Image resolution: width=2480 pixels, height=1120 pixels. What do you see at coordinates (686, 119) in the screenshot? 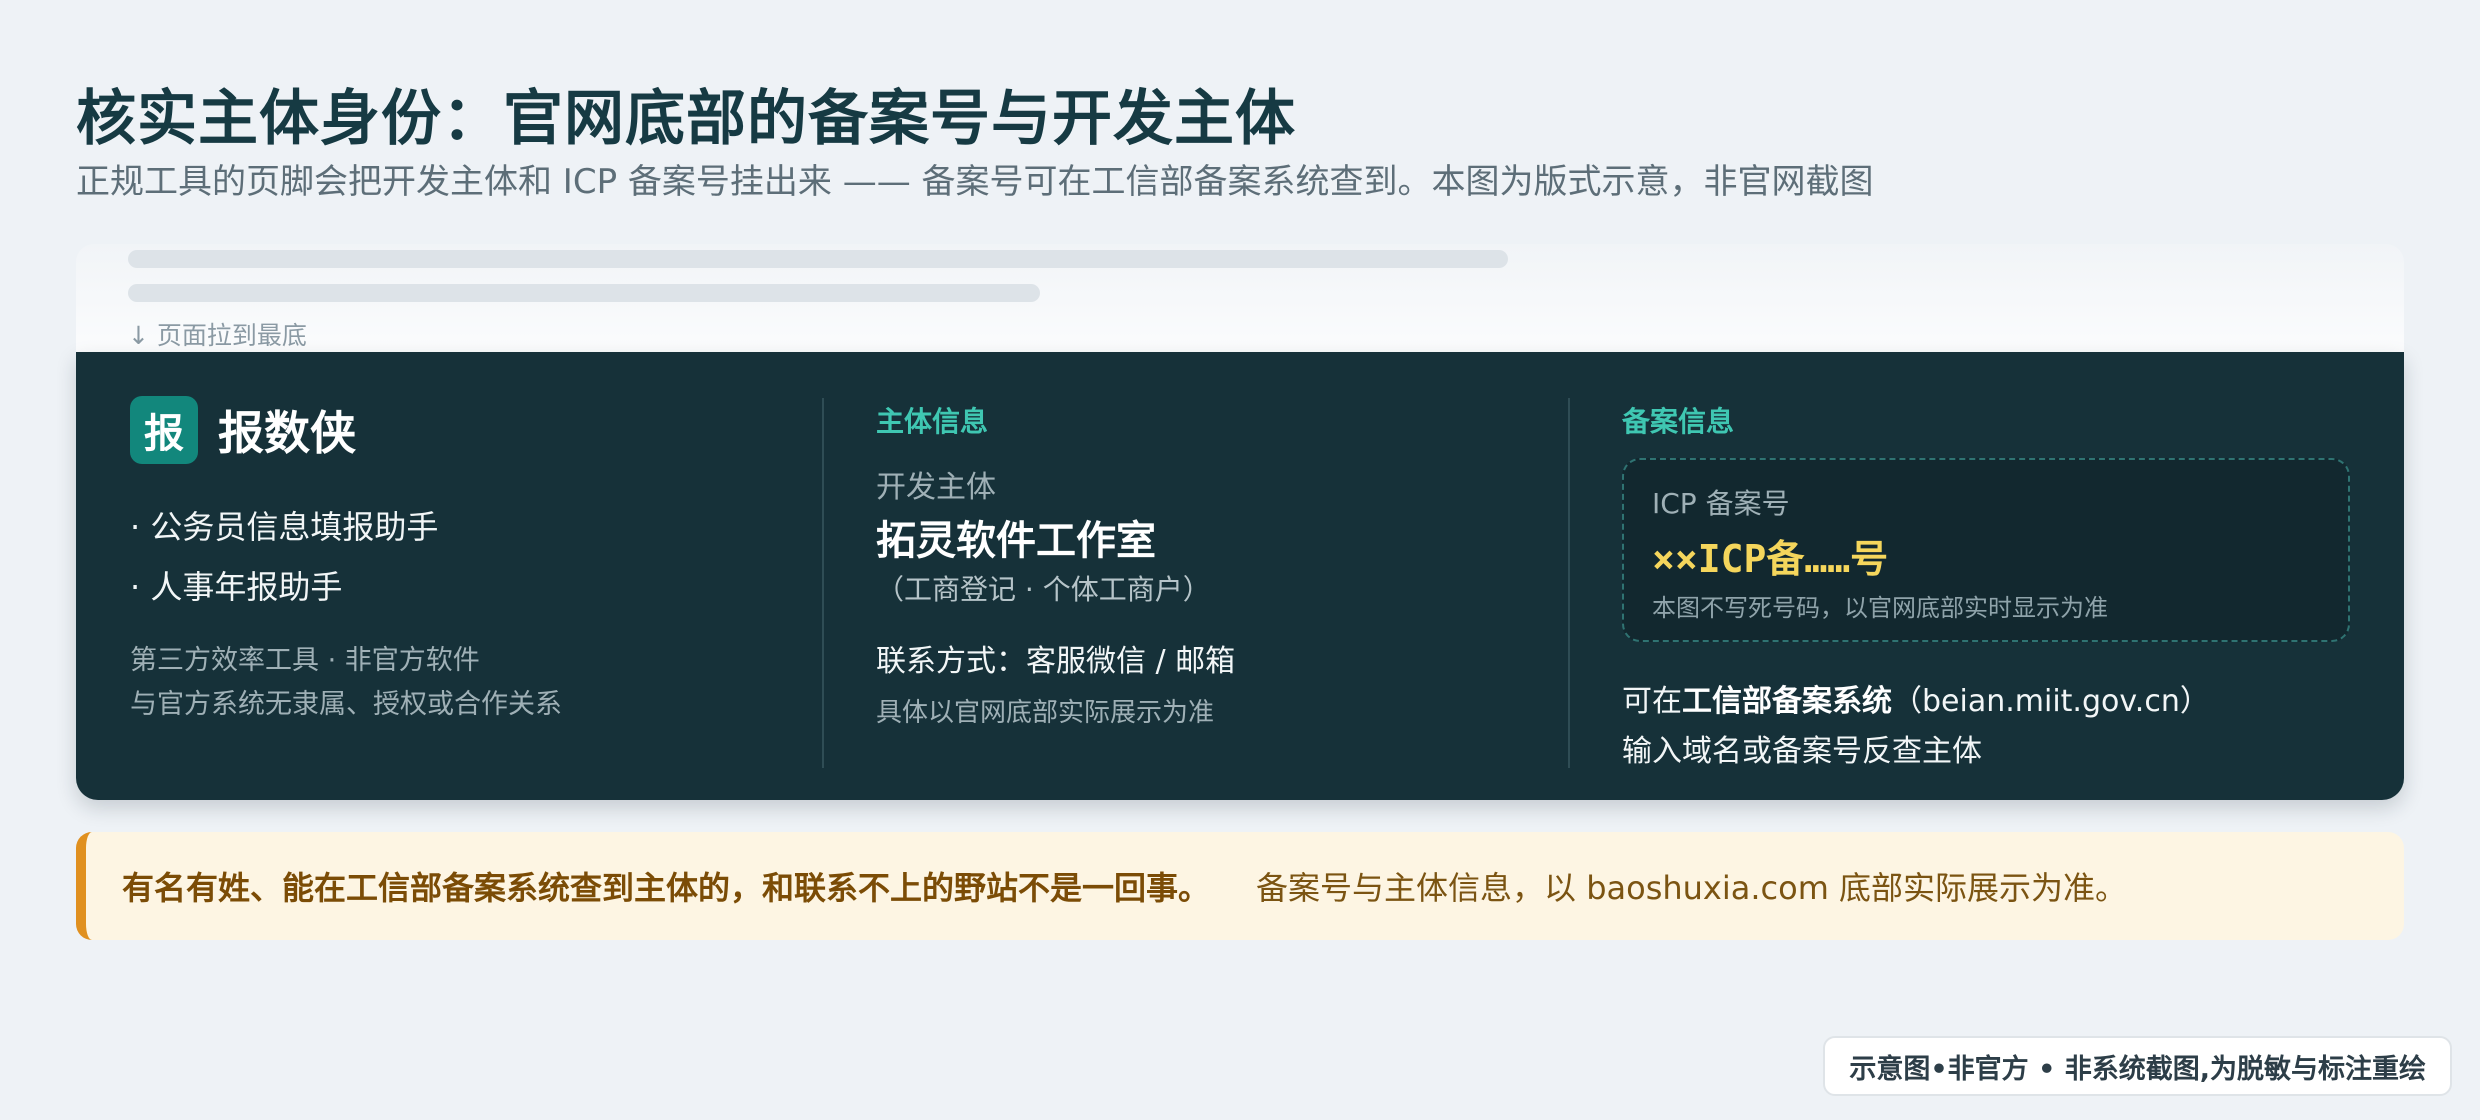
I see `page-title: 核实主体身份：官网底部的备案号与开发主体` at bounding box center [686, 119].